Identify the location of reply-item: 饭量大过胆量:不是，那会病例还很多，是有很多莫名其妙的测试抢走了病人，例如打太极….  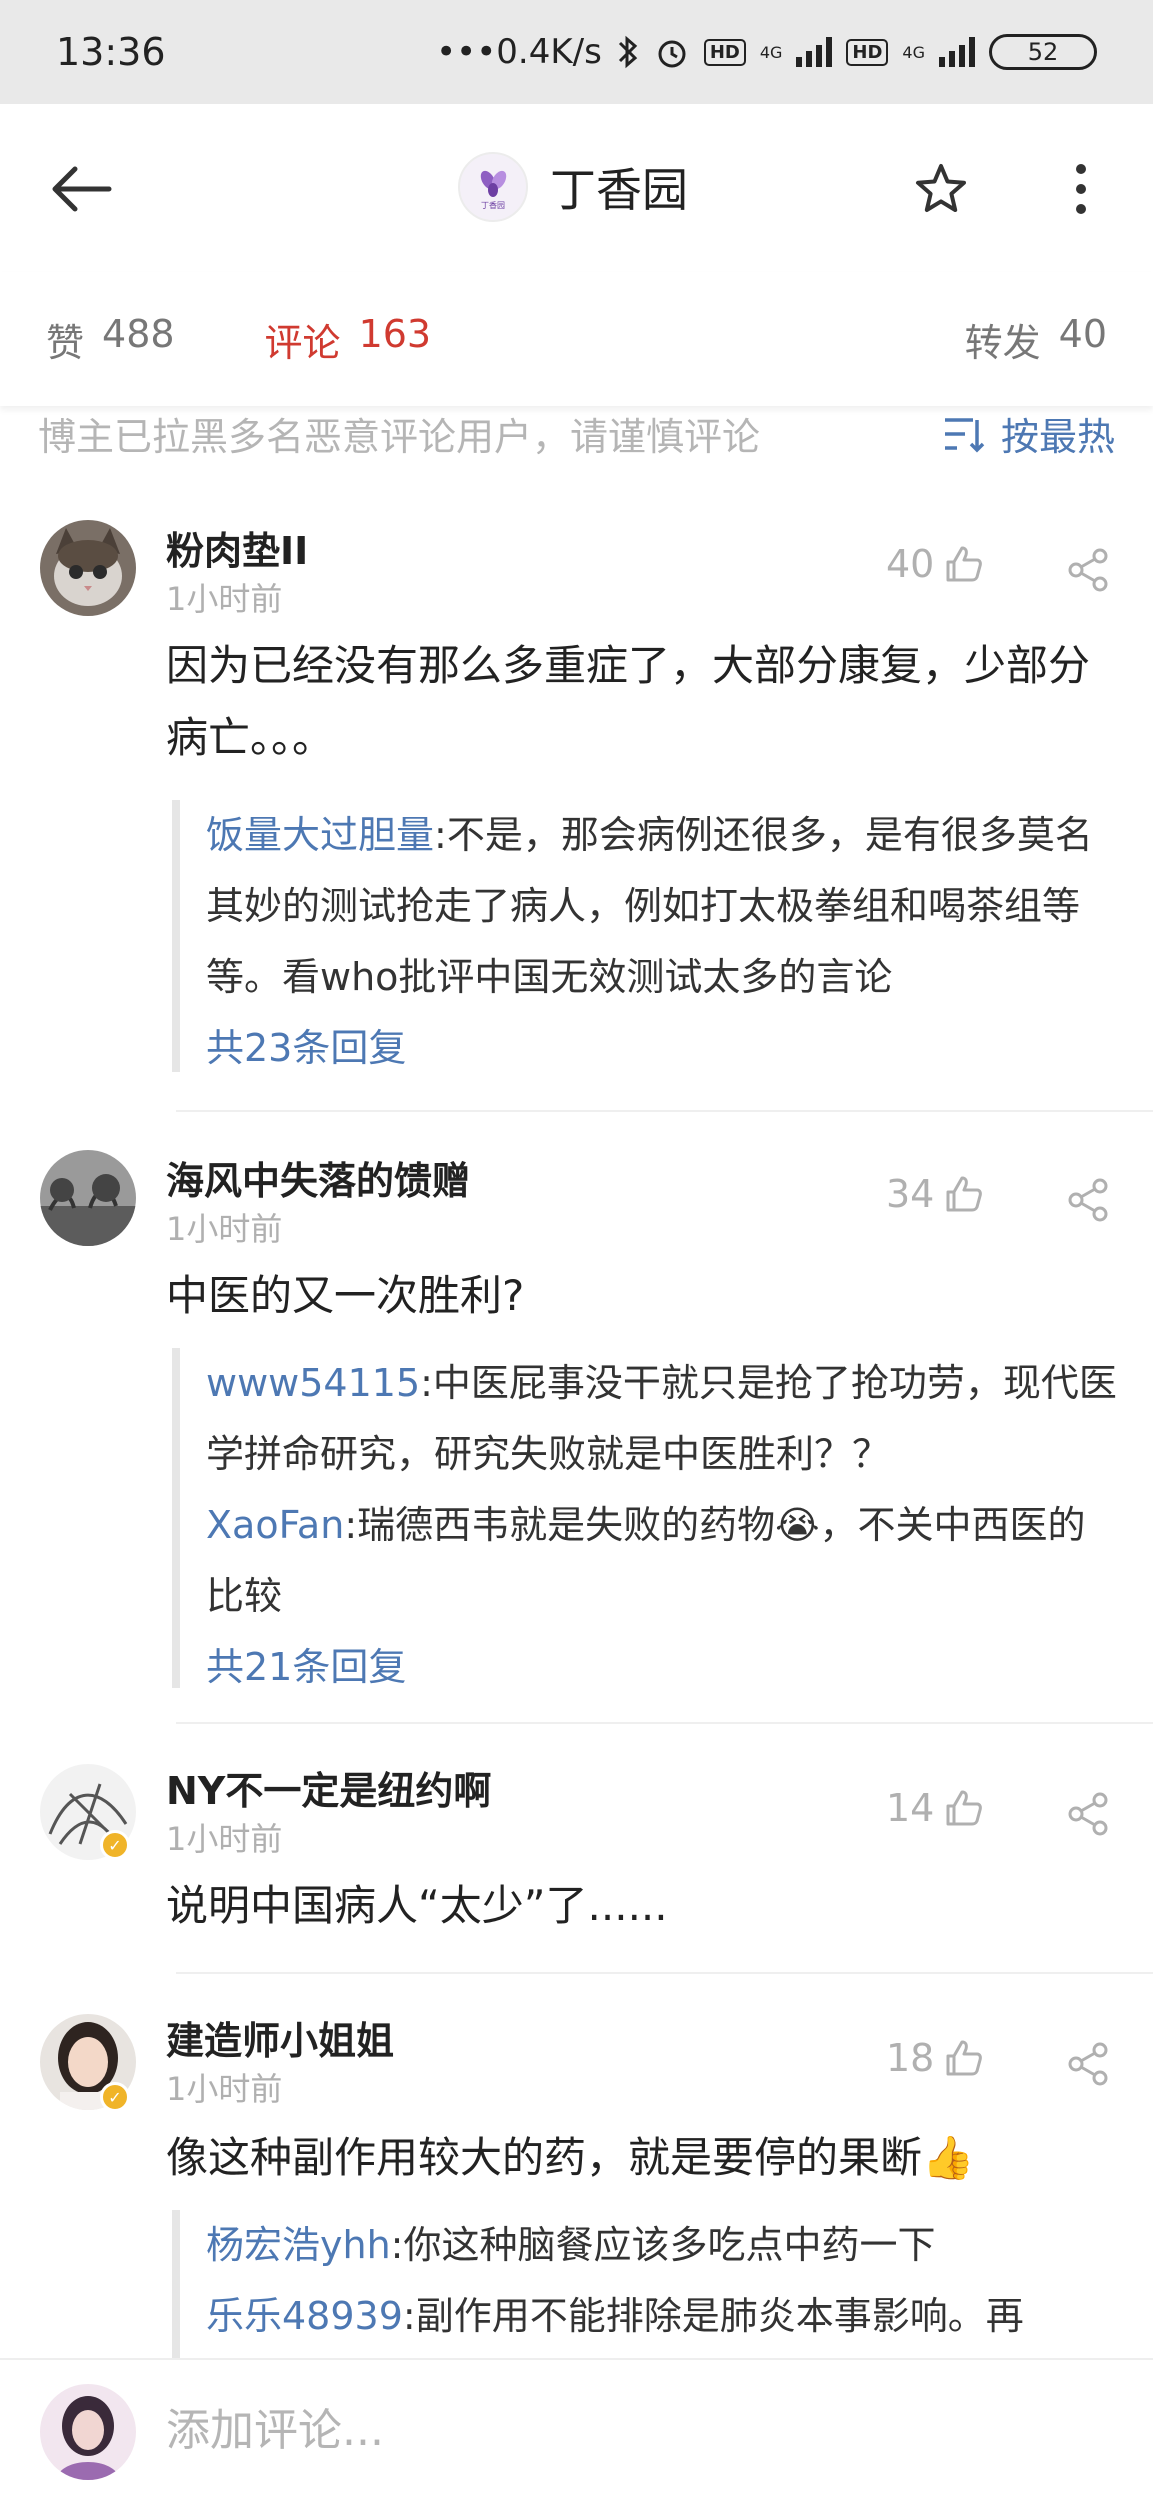
(664, 906).